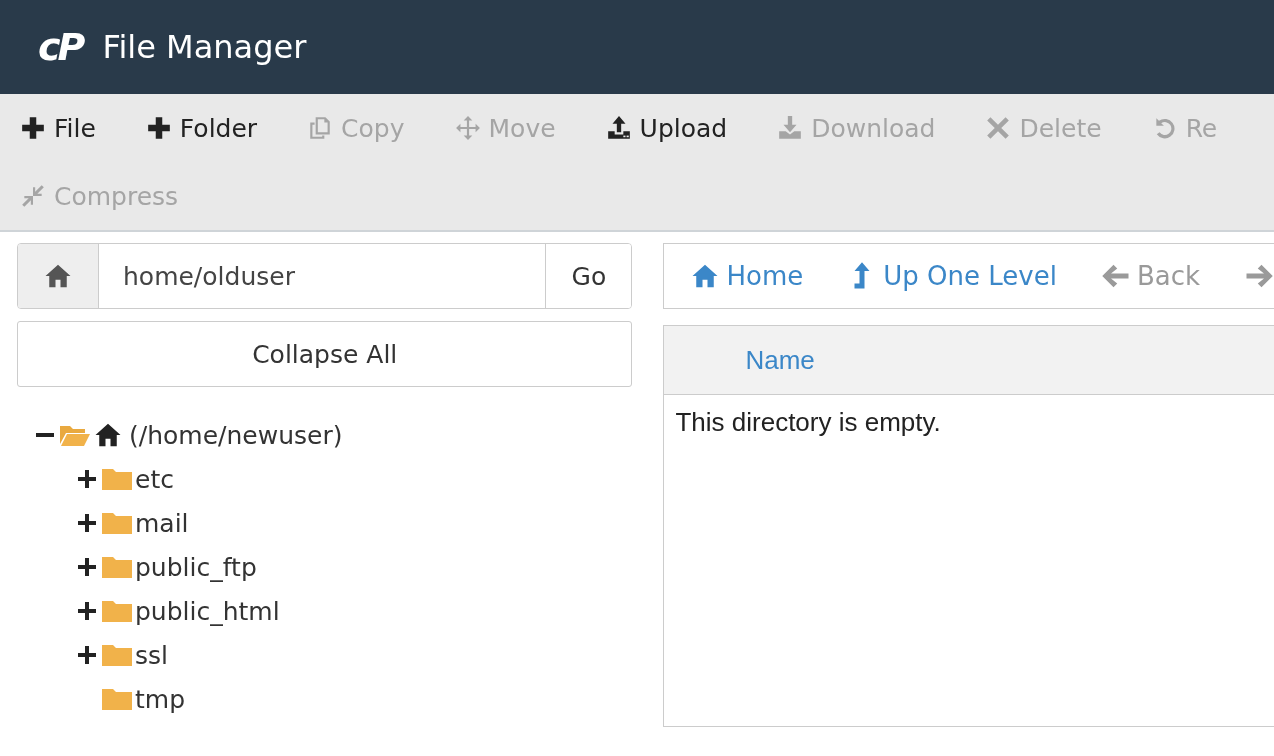 Image resolution: width=1274 pixels, height=756 pixels. Describe the element at coordinates (952, 276) in the screenshot. I see `nav-button: Up One Level` at that location.